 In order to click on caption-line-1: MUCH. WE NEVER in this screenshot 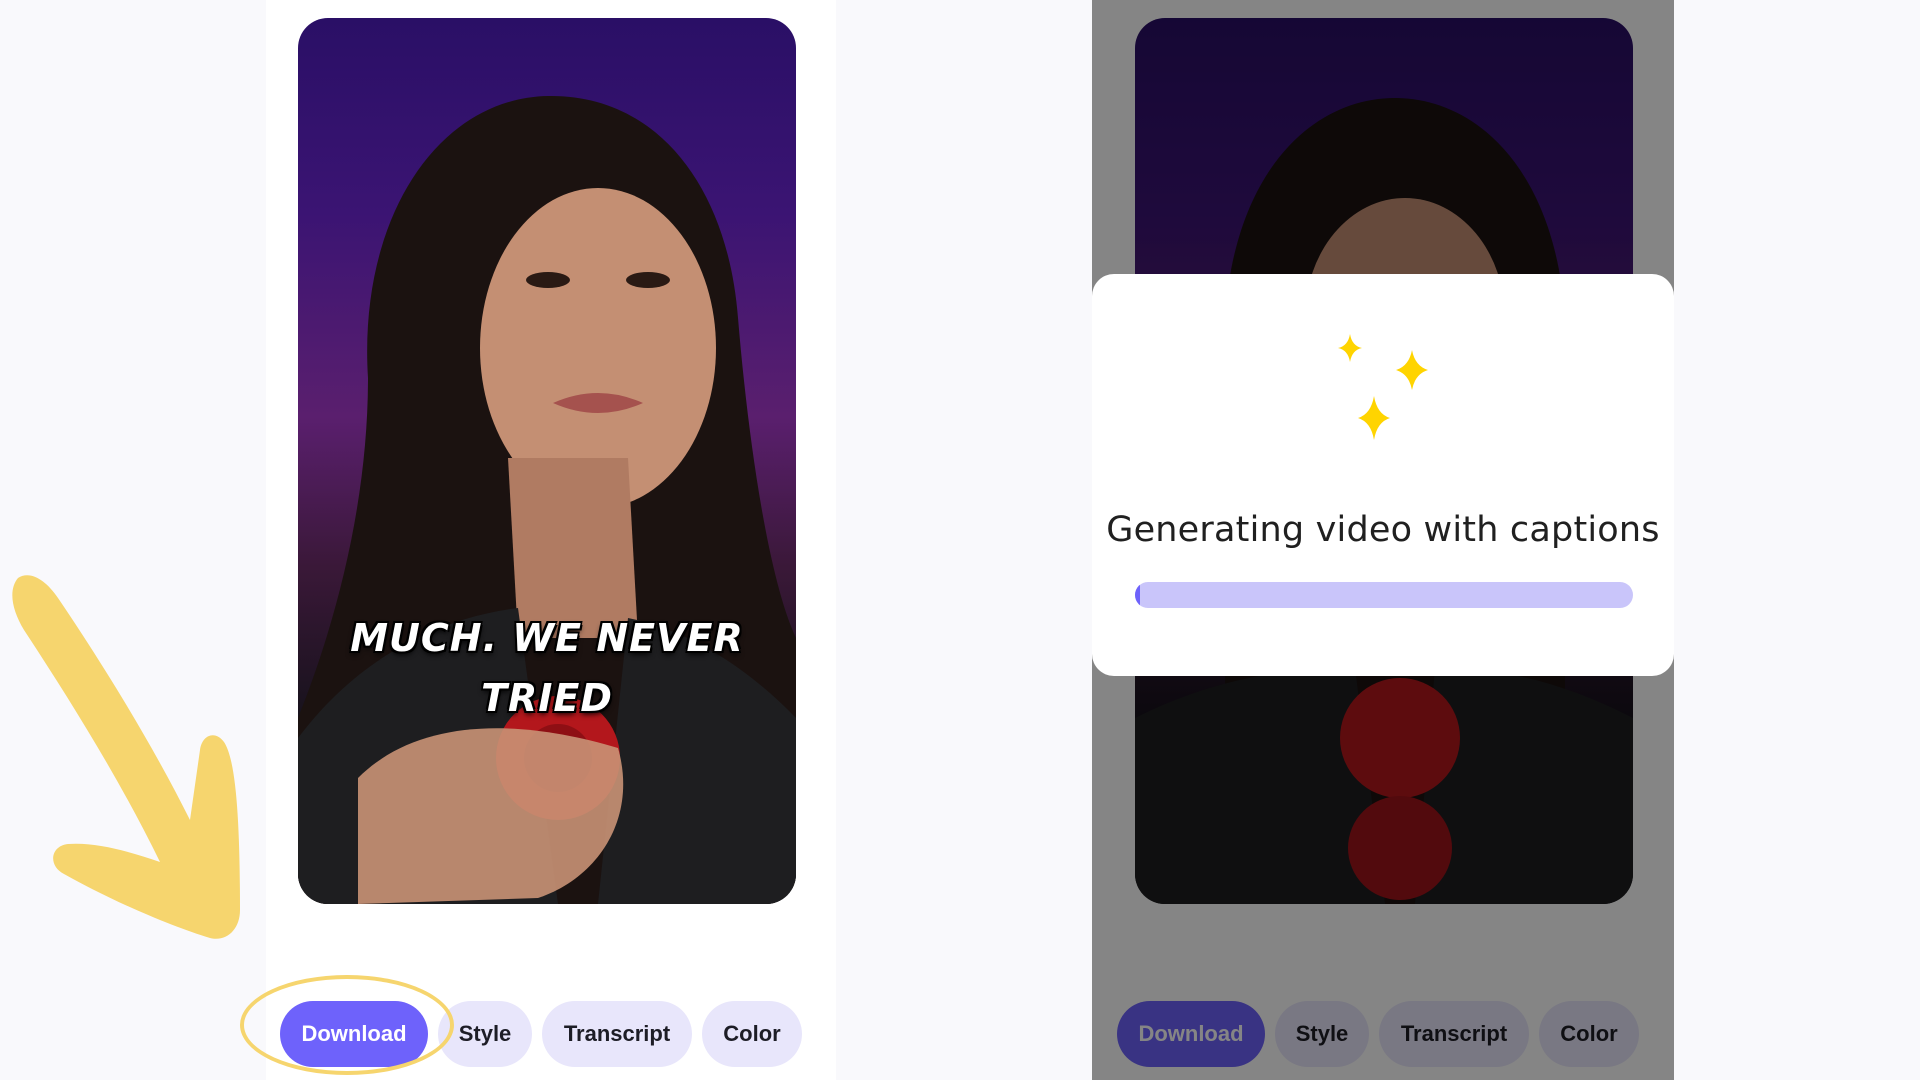, I will do `click(547, 638)`.